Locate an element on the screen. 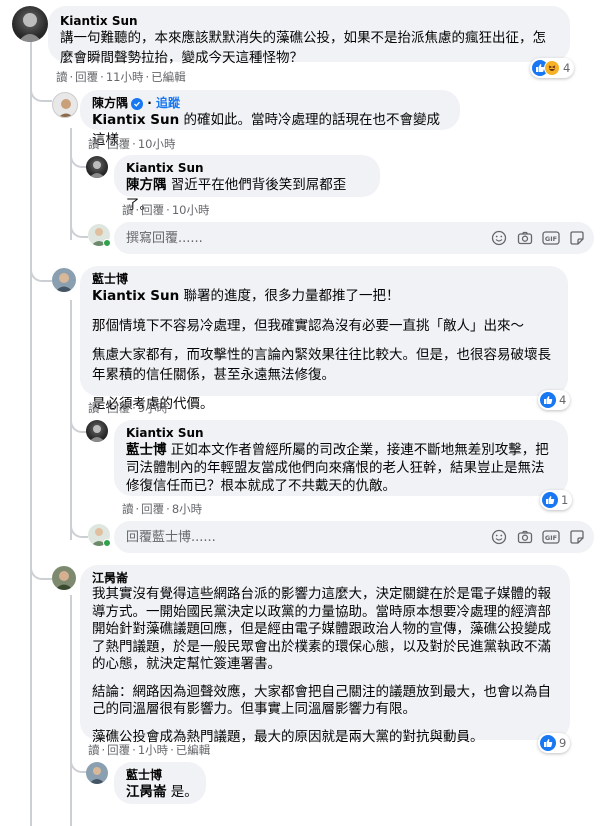 Image resolution: width=602 pixels, height=826 pixels. comment-actions: 讀 · 回覆 · 8小時 is located at coordinates (162, 509).